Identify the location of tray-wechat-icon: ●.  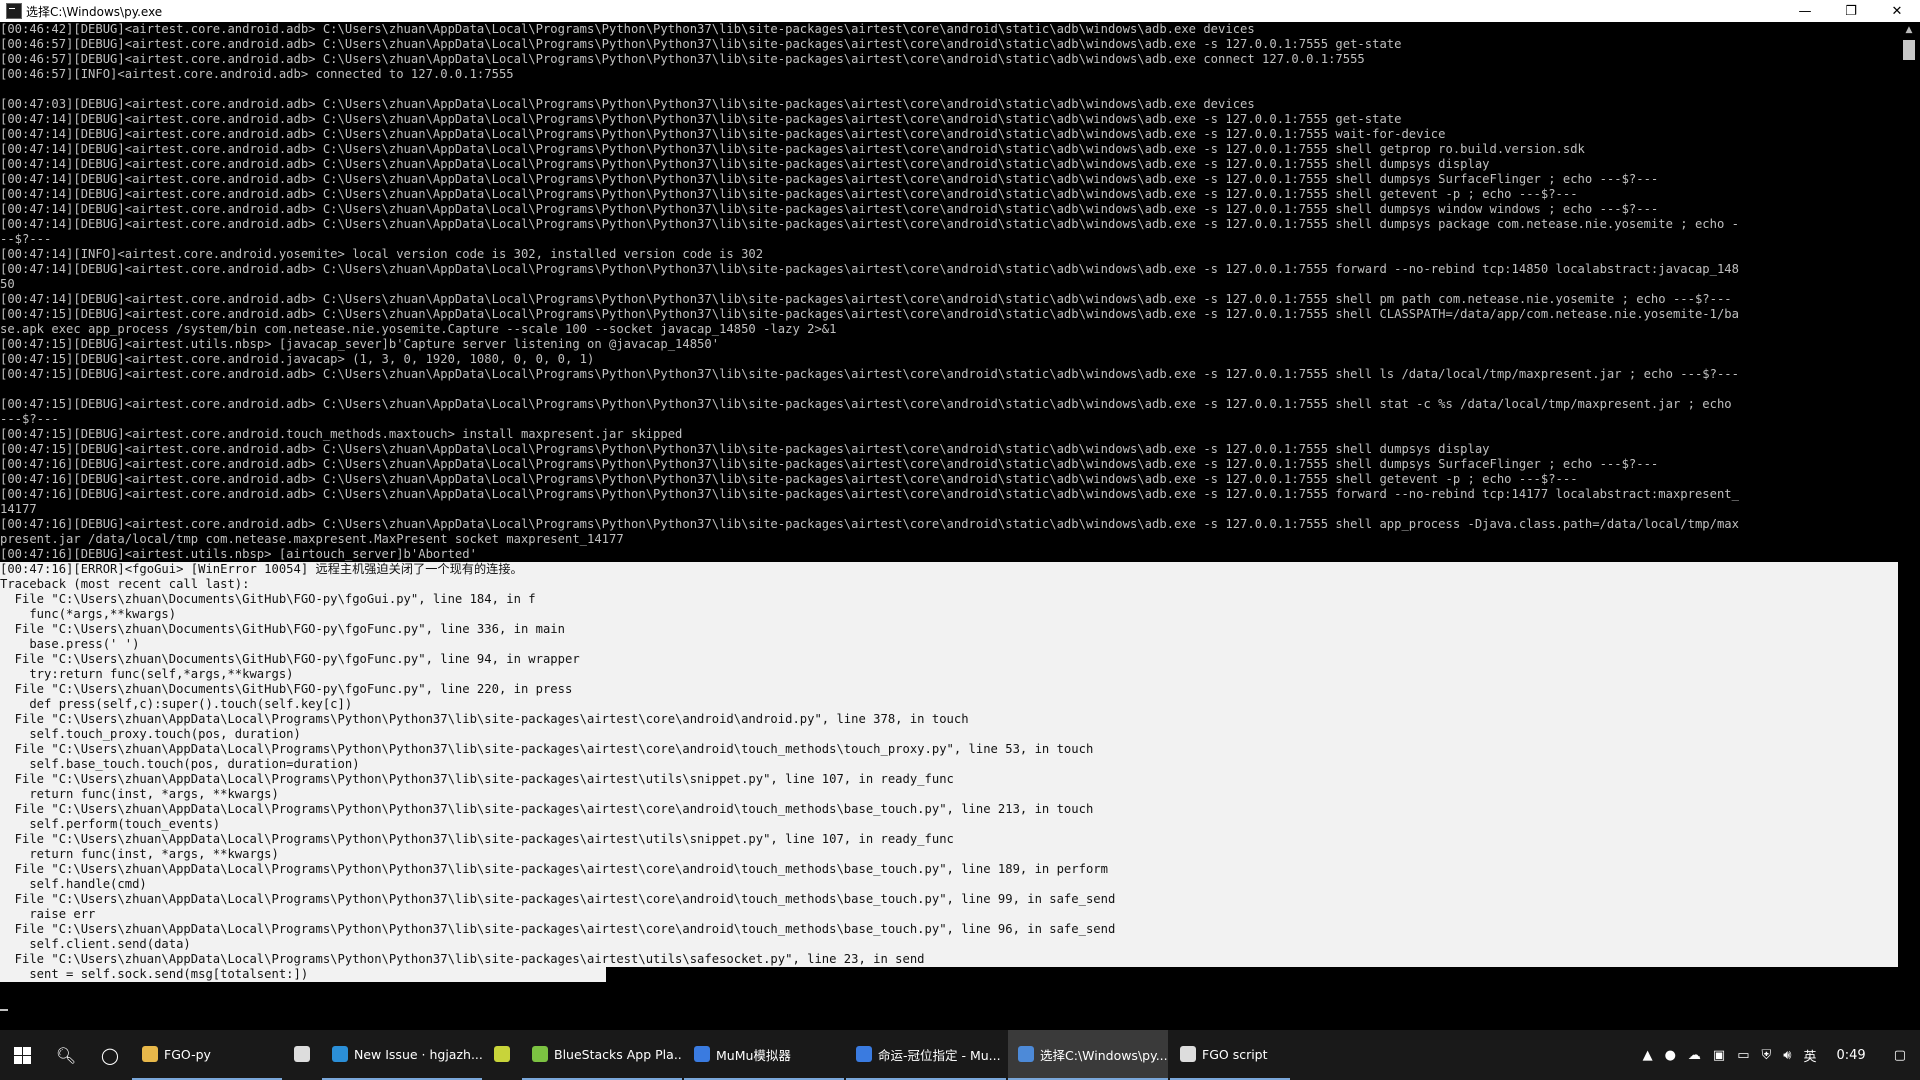
(1670, 1055).